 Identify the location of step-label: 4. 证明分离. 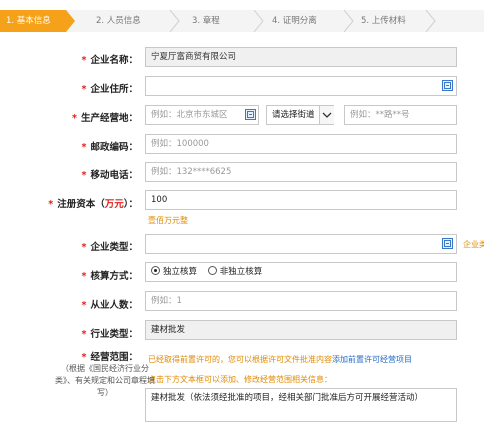
(294, 21).